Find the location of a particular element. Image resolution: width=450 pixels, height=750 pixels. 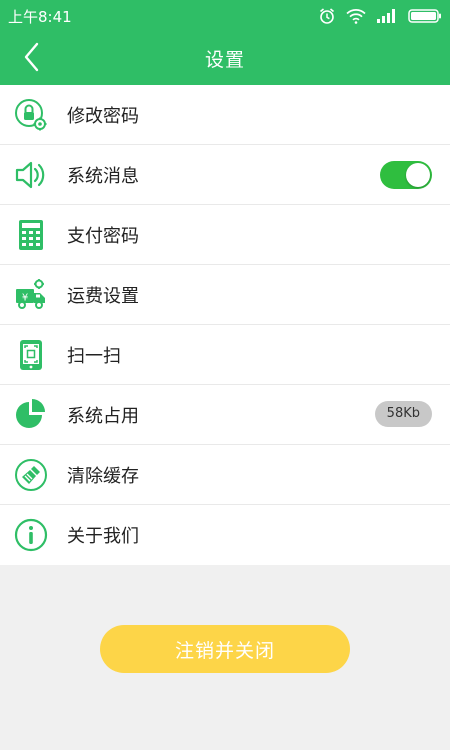

settings-item-label: 扫一扫 is located at coordinates (94, 356).